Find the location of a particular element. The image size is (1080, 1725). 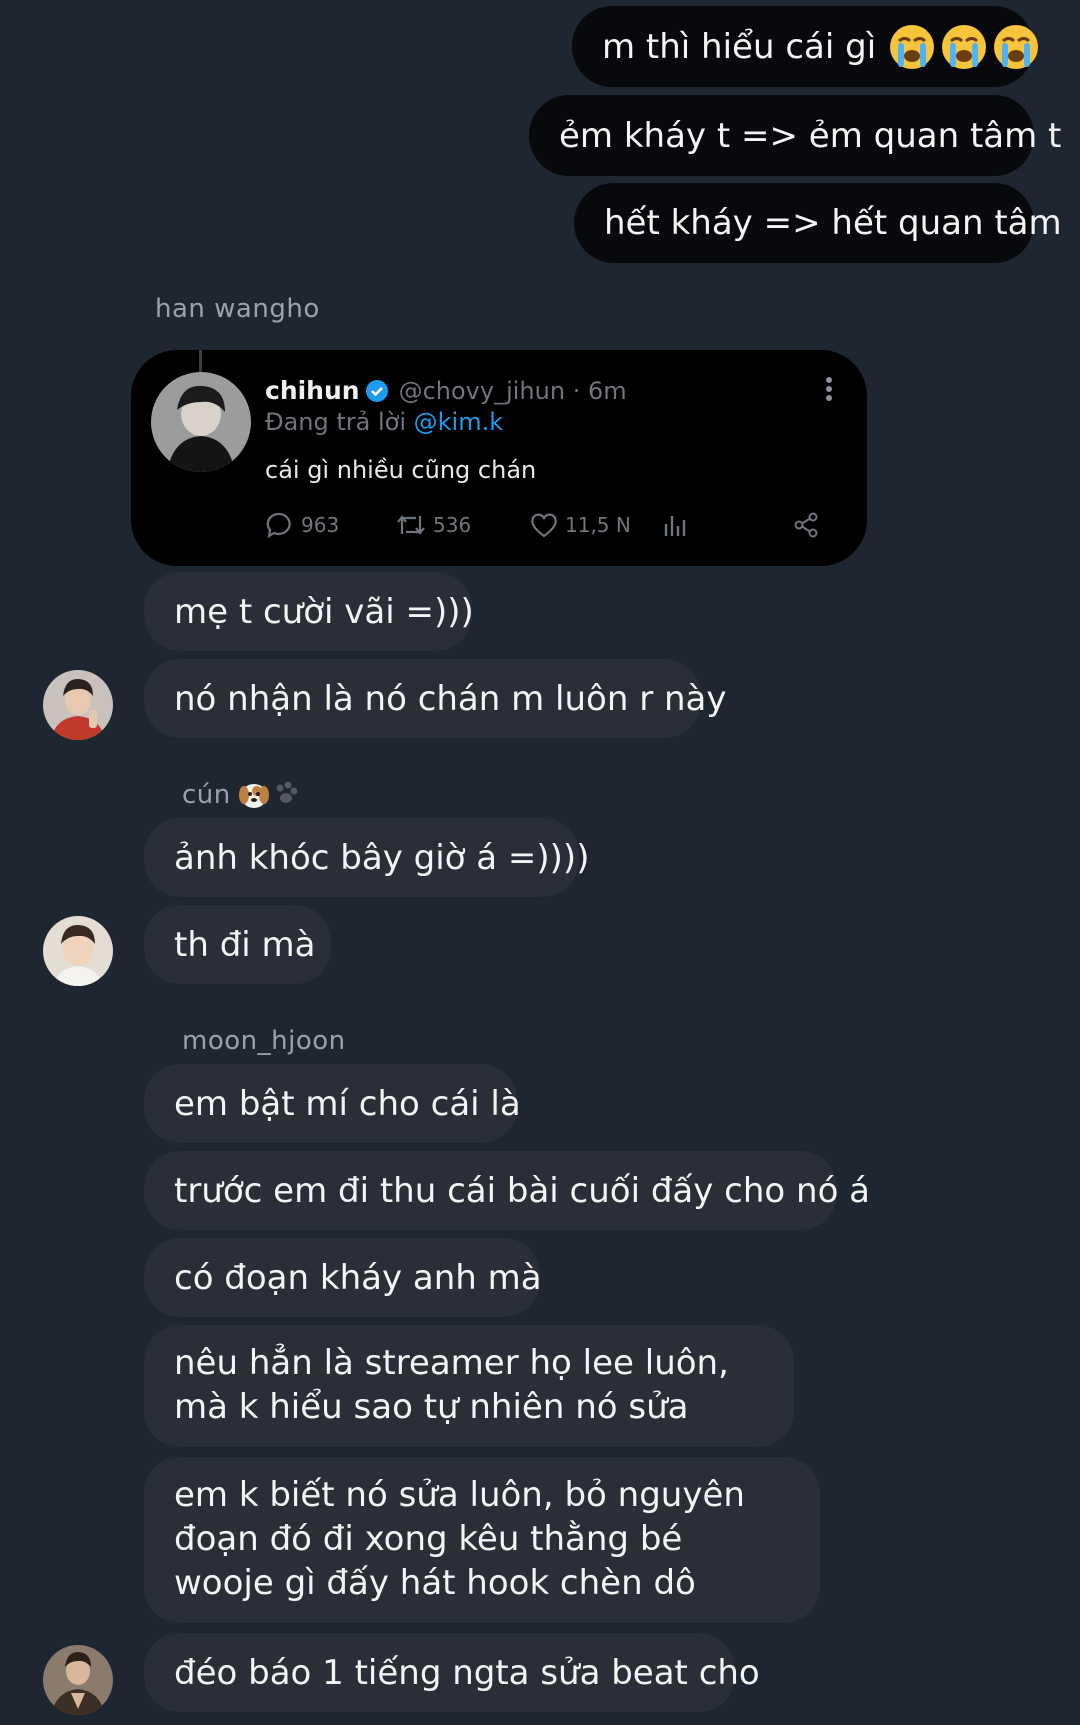

share-icon is located at coordinates (806, 525).